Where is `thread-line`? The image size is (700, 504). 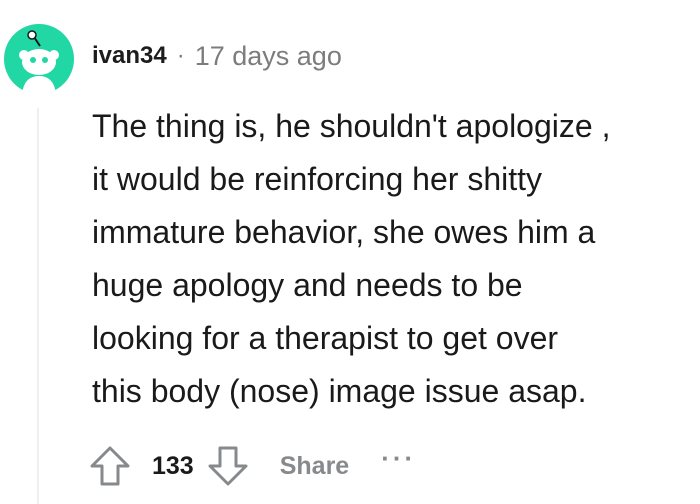
thread-line is located at coordinates (38, 306).